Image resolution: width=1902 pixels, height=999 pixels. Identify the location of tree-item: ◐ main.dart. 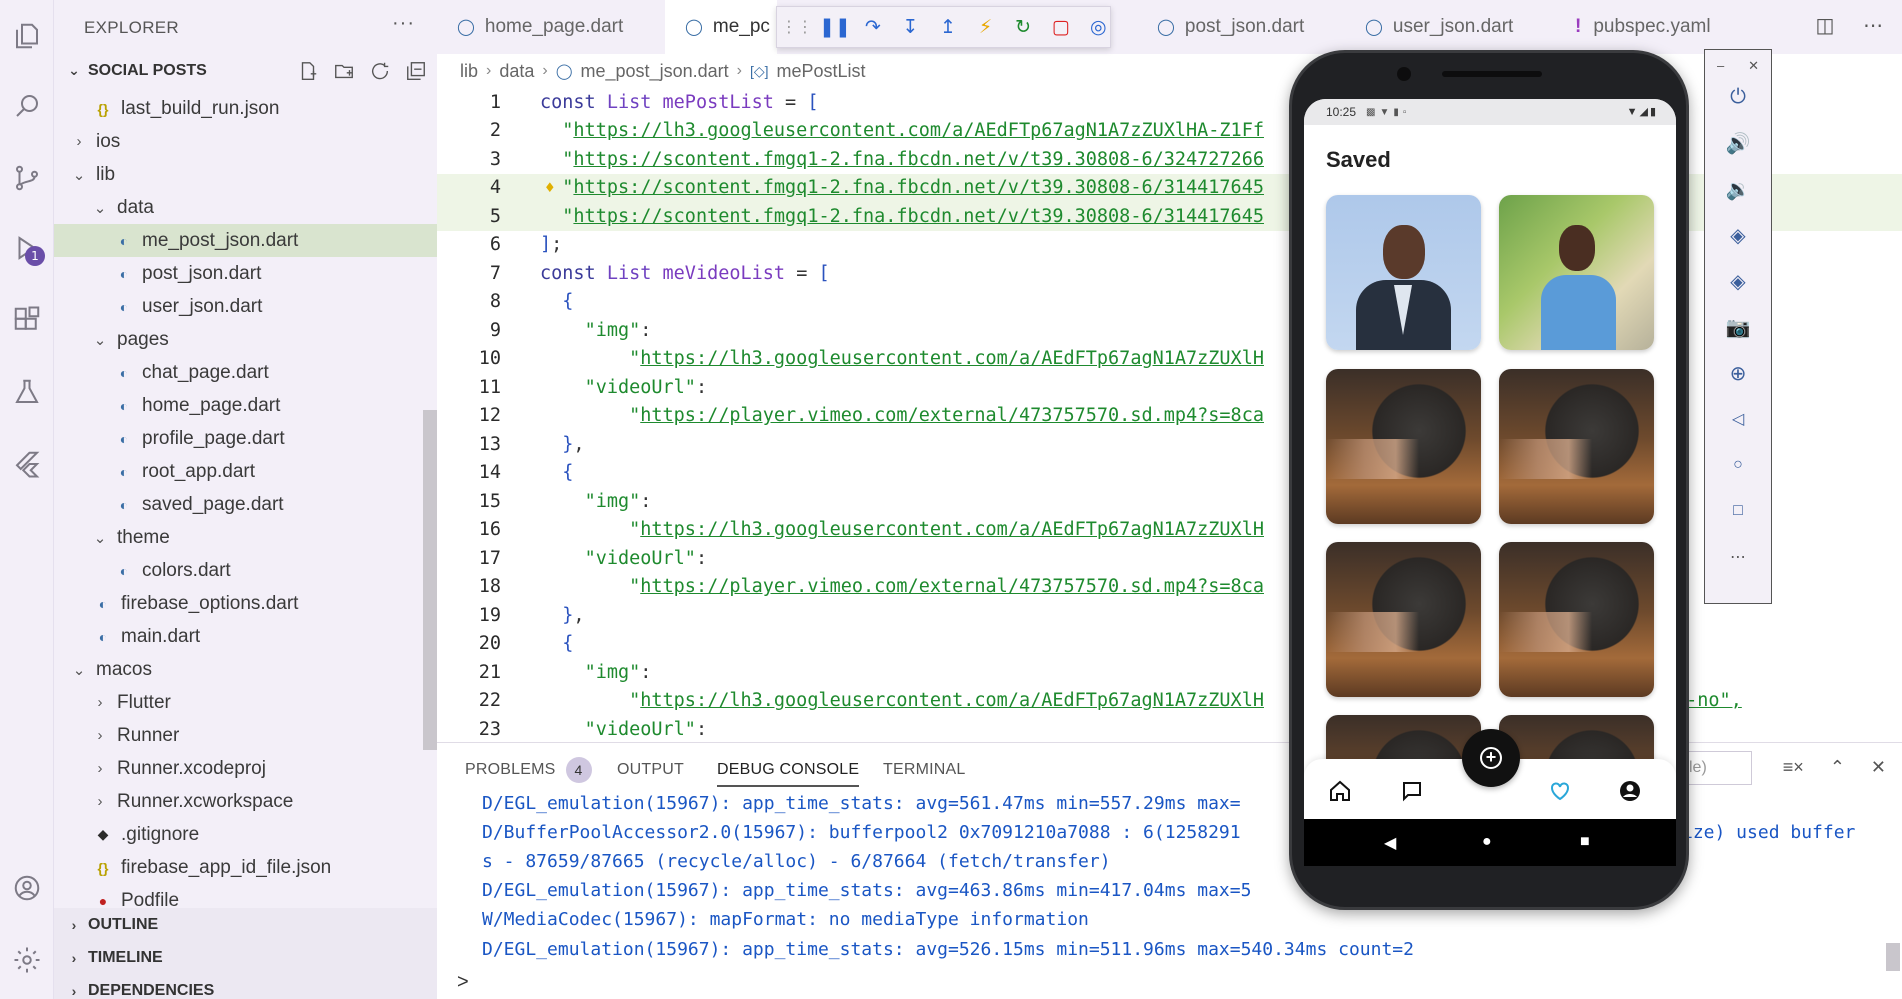
(245, 636).